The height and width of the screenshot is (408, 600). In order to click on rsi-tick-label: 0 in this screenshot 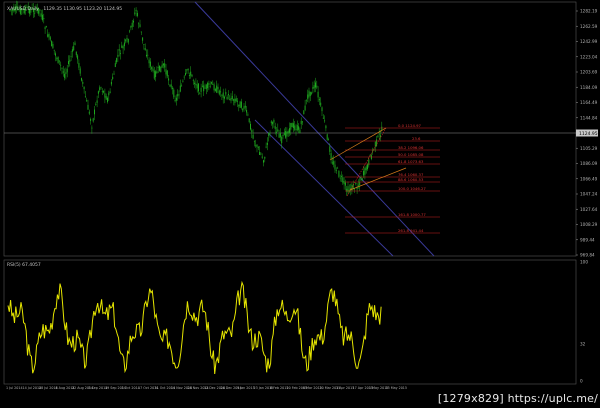, I will do `click(581, 381)`.